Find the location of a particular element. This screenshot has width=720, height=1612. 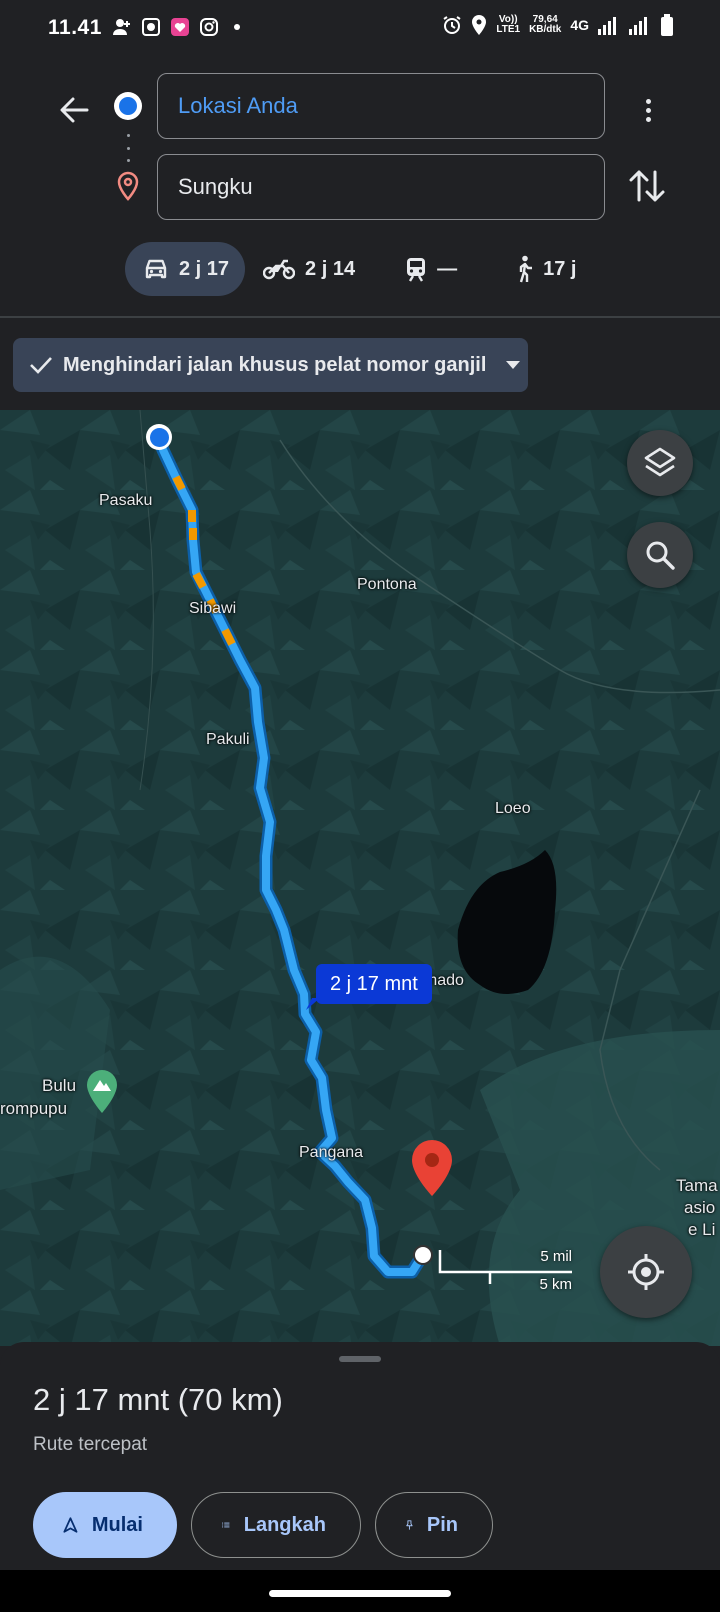

mountain-peak-icon is located at coordinates (102, 1091).